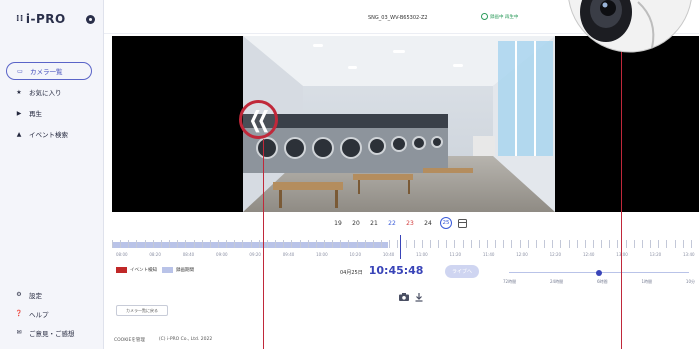 Image resolution: width=699 pixels, height=349 pixels. I want to click on star-icon: ★, so click(19, 92).